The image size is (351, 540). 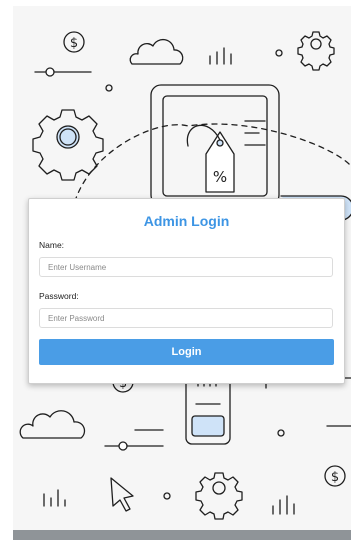 What do you see at coordinates (6, 270) in the screenshot?
I see `left-border` at bounding box center [6, 270].